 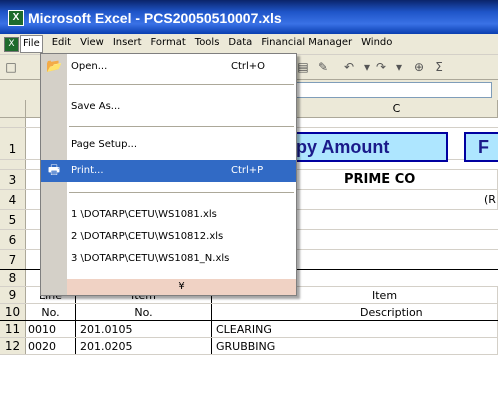 What do you see at coordinates (13, 312) in the screenshot?
I see `row-header: 10` at bounding box center [13, 312].